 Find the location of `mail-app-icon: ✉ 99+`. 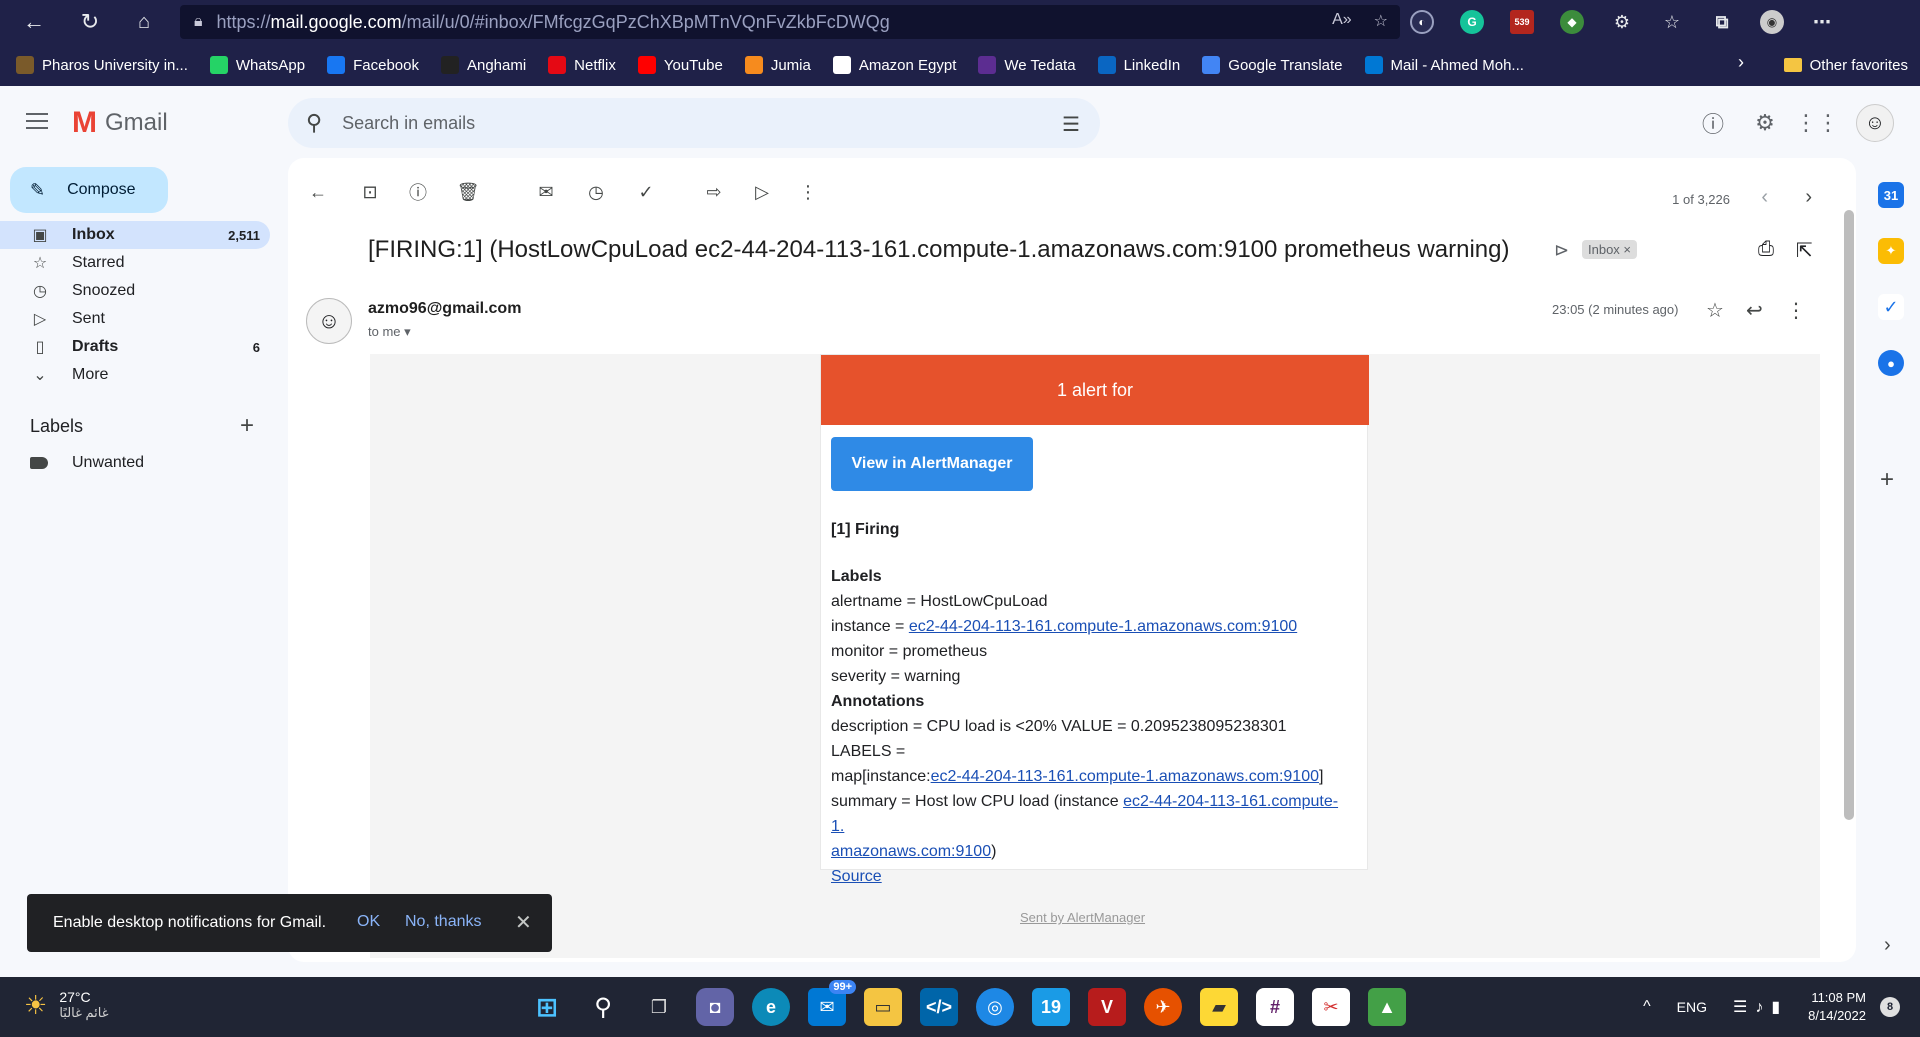

mail-app-icon: ✉ 99+ is located at coordinates (832, 1003).